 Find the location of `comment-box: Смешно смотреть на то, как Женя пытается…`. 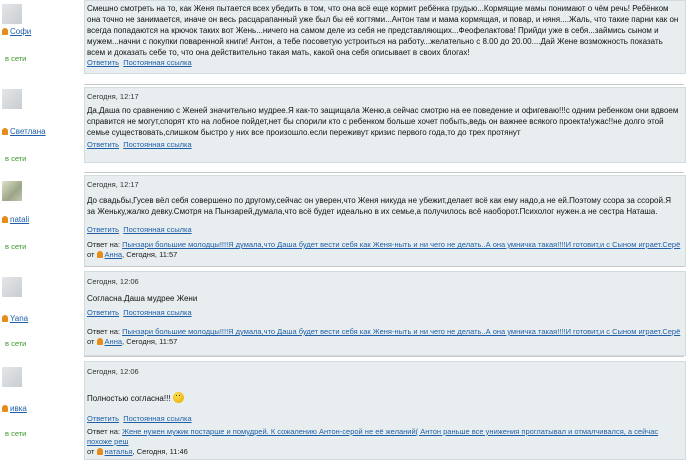

comment-box: Смешно смотреть на то, как Женя пытается… is located at coordinates (385, 37).